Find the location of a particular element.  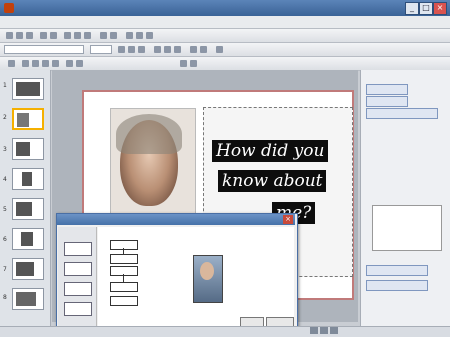

spellcheck-icon is located at coordinates (53, 35).